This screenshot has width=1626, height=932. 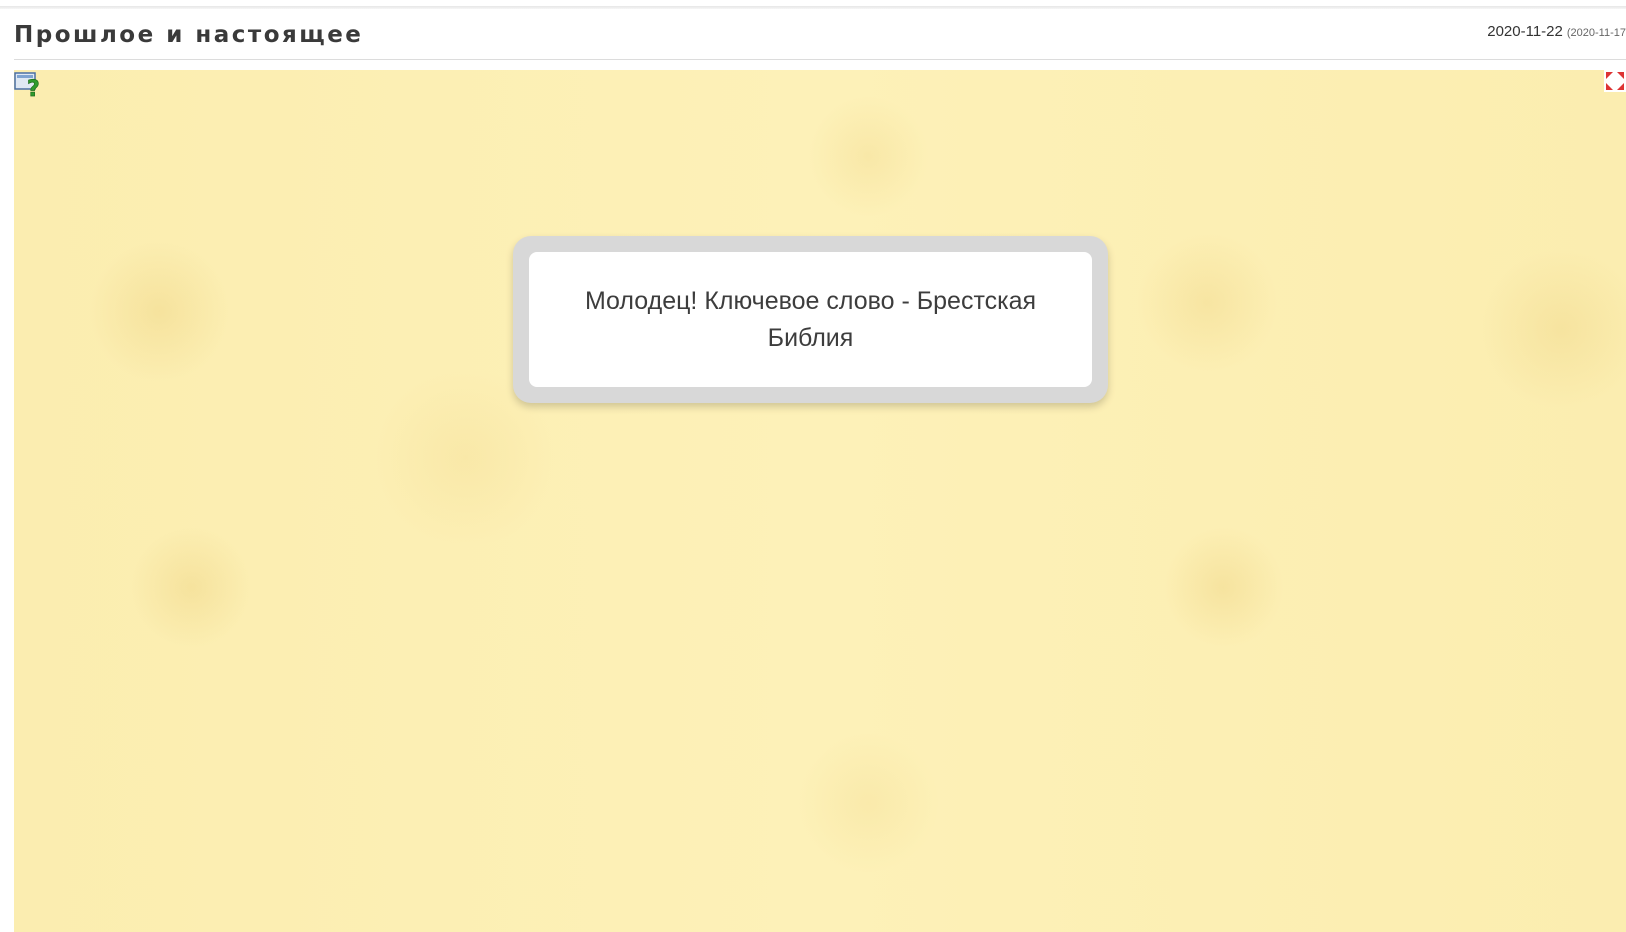 What do you see at coordinates (189, 35) in the screenshot?
I see `page-title: Прошлое и настоящее` at bounding box center [189, 35].